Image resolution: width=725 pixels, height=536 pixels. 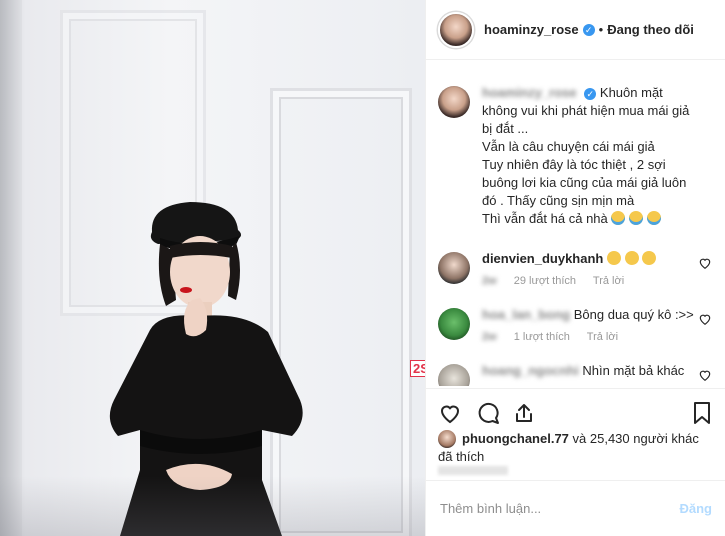 I want to click on post-comment-button: Đăng, so click(x=696, y=508).